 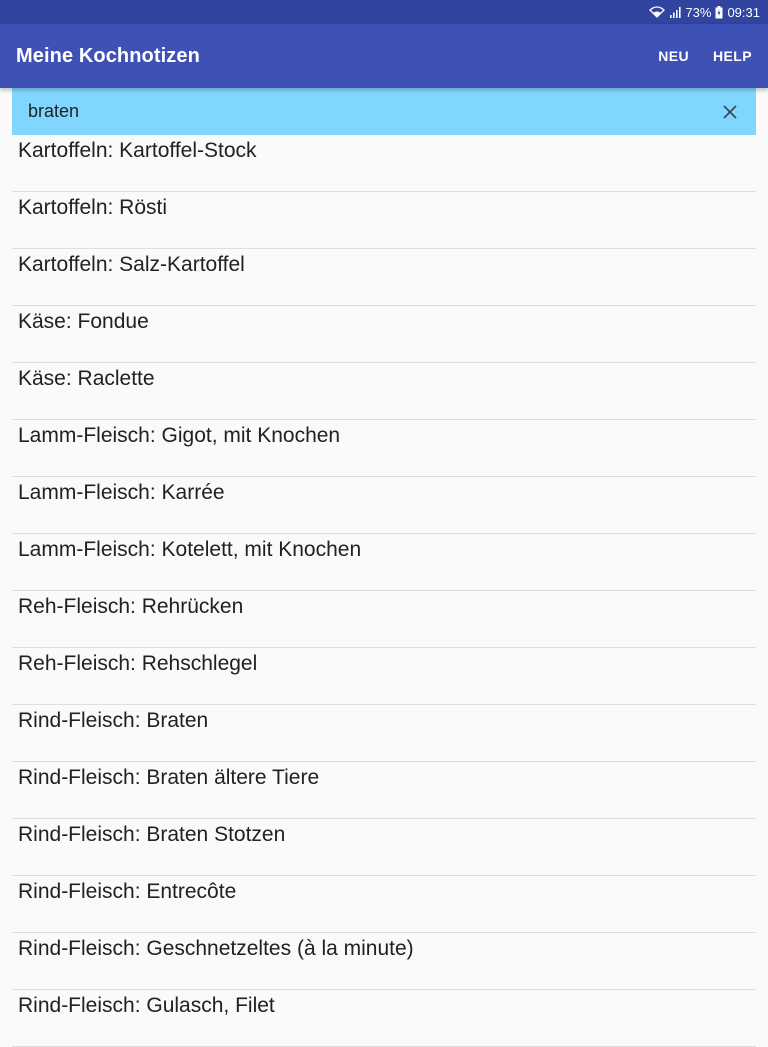 I want to click on status-bar: 73% 09:31, so click(x=384, y=12).